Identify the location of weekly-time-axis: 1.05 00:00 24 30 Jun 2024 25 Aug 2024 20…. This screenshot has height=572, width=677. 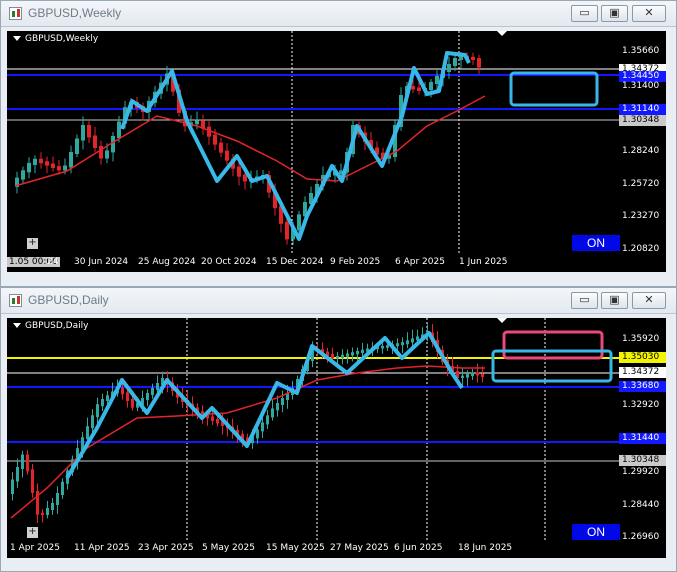
(336, 263).